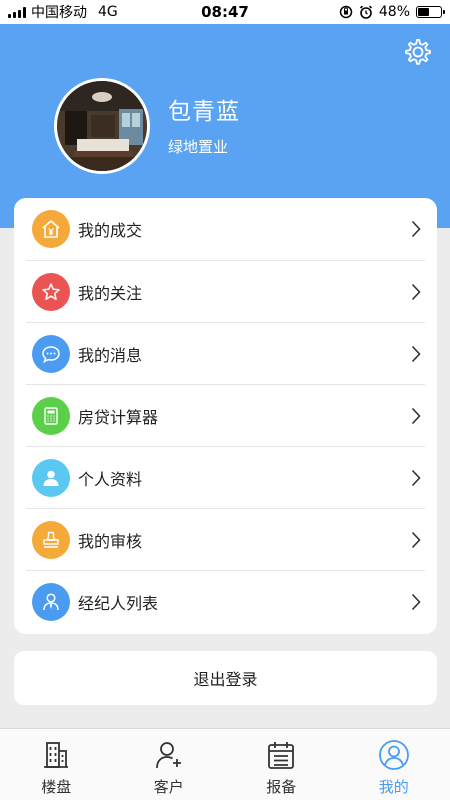 The height and width of the screenshot is (800, 450). Describe the element at coordinates (346, 12) in the screenshot. I see `orientation-lock-icon` at that location.